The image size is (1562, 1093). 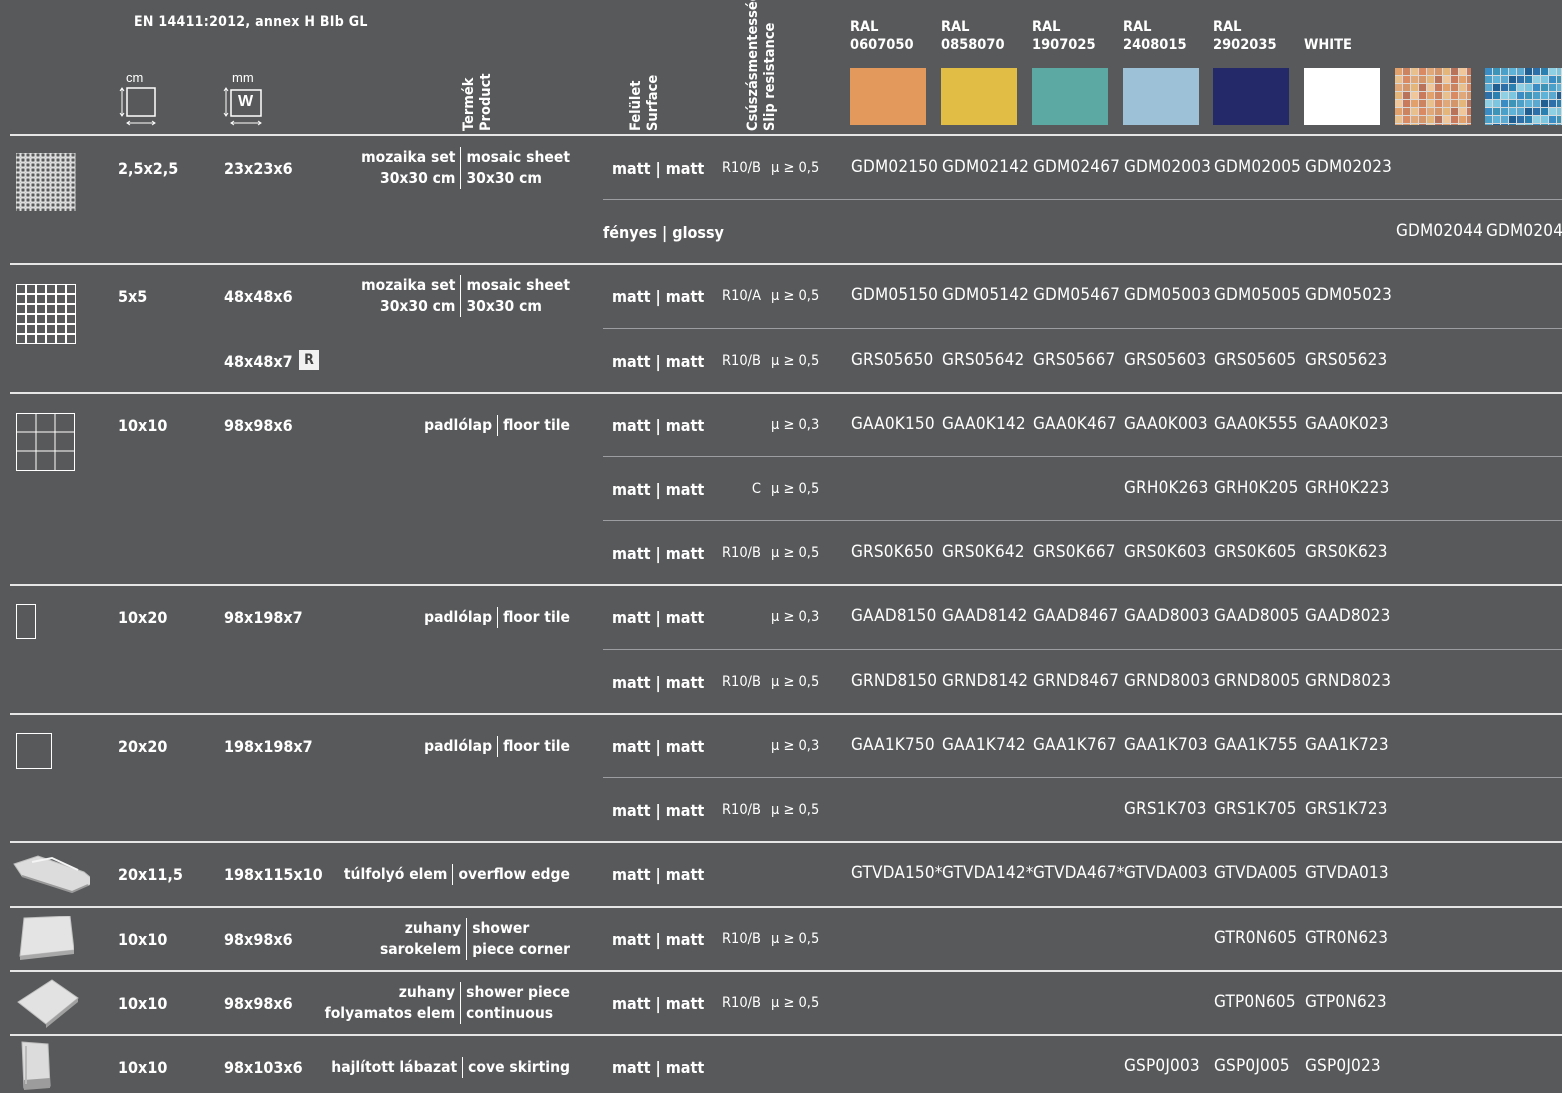 I want to click on color-header: RAL 0858070, so click(x=973, y=36).